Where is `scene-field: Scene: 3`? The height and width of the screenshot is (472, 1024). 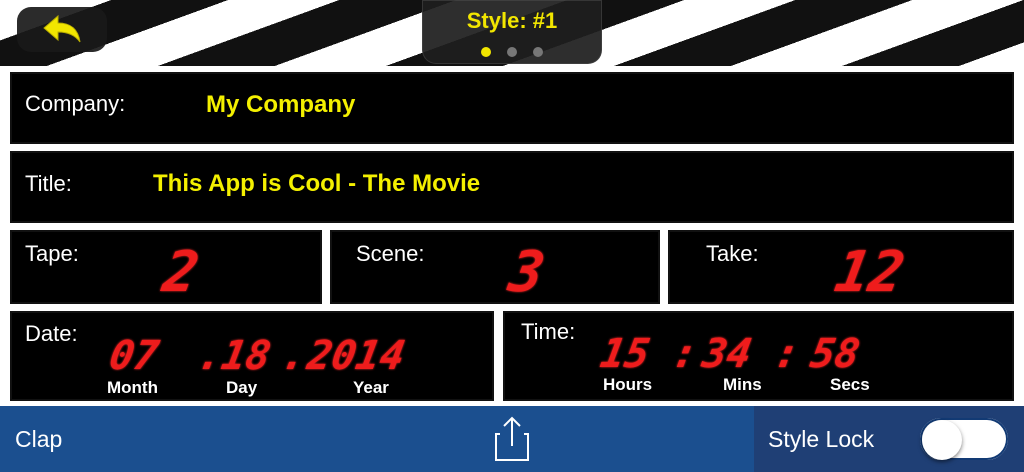
scene-field: Scene: 3 is located at coordinates (495, 267).